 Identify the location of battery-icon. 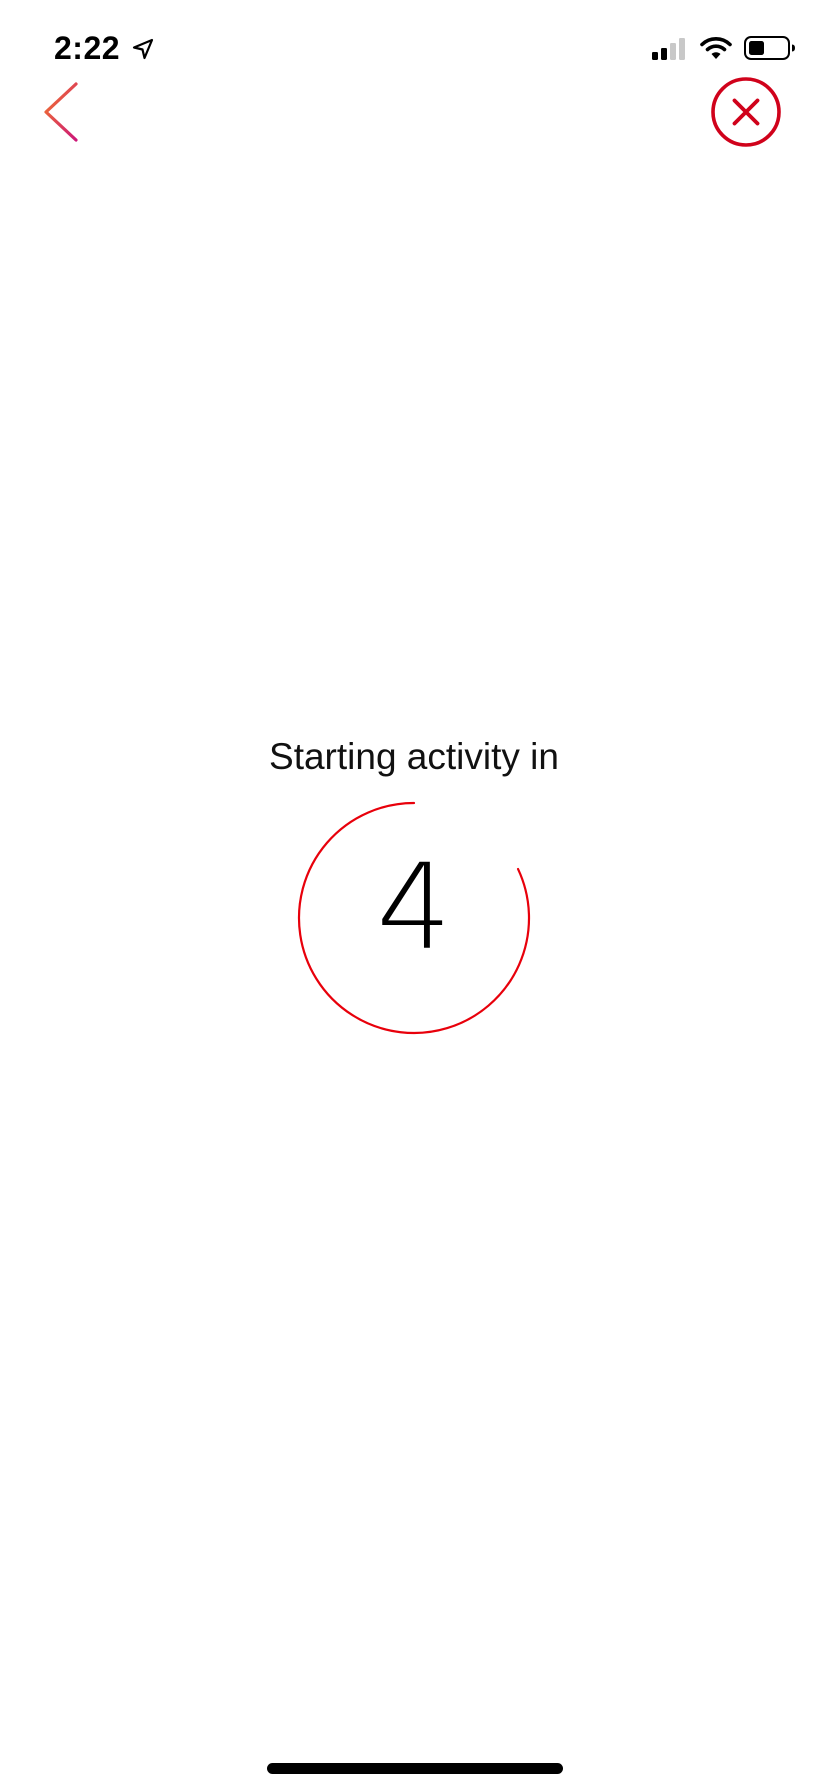
(769, 48).